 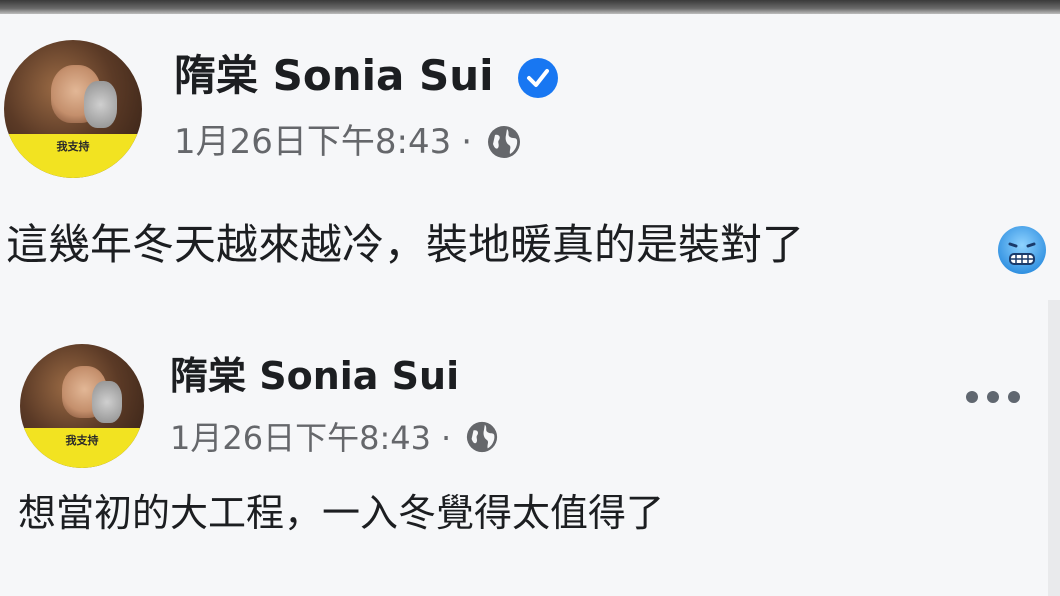 What do you see at coordinates (538, 78) in the screenshot?
I see `verified-badge-icon` at bounding box center [538, 78].